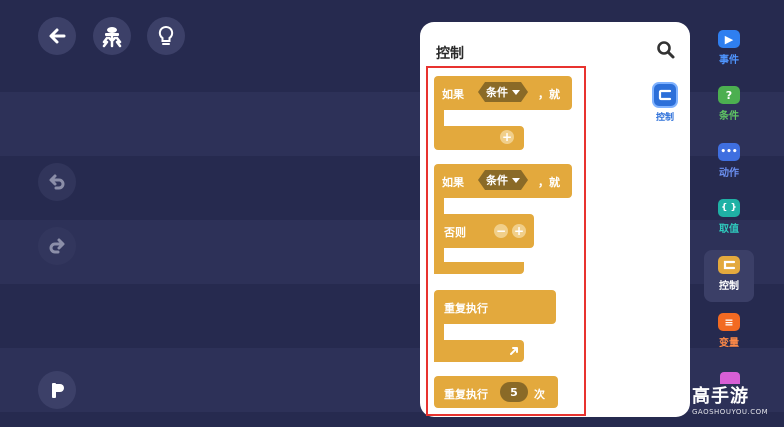  I want to click on braces-icon: { }, so click(729, 208).